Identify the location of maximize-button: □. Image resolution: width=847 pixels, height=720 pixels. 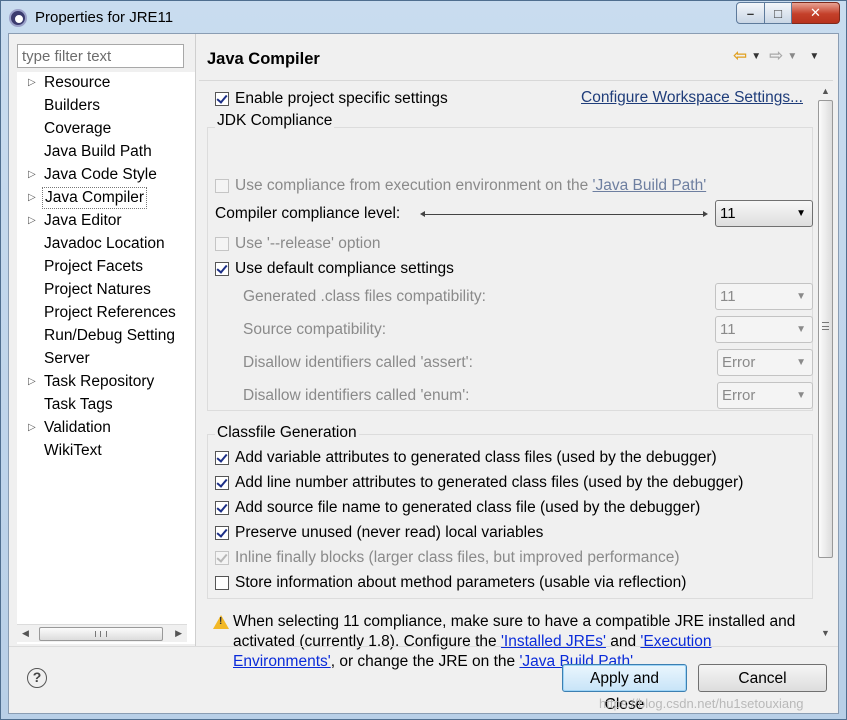
(778, 13).